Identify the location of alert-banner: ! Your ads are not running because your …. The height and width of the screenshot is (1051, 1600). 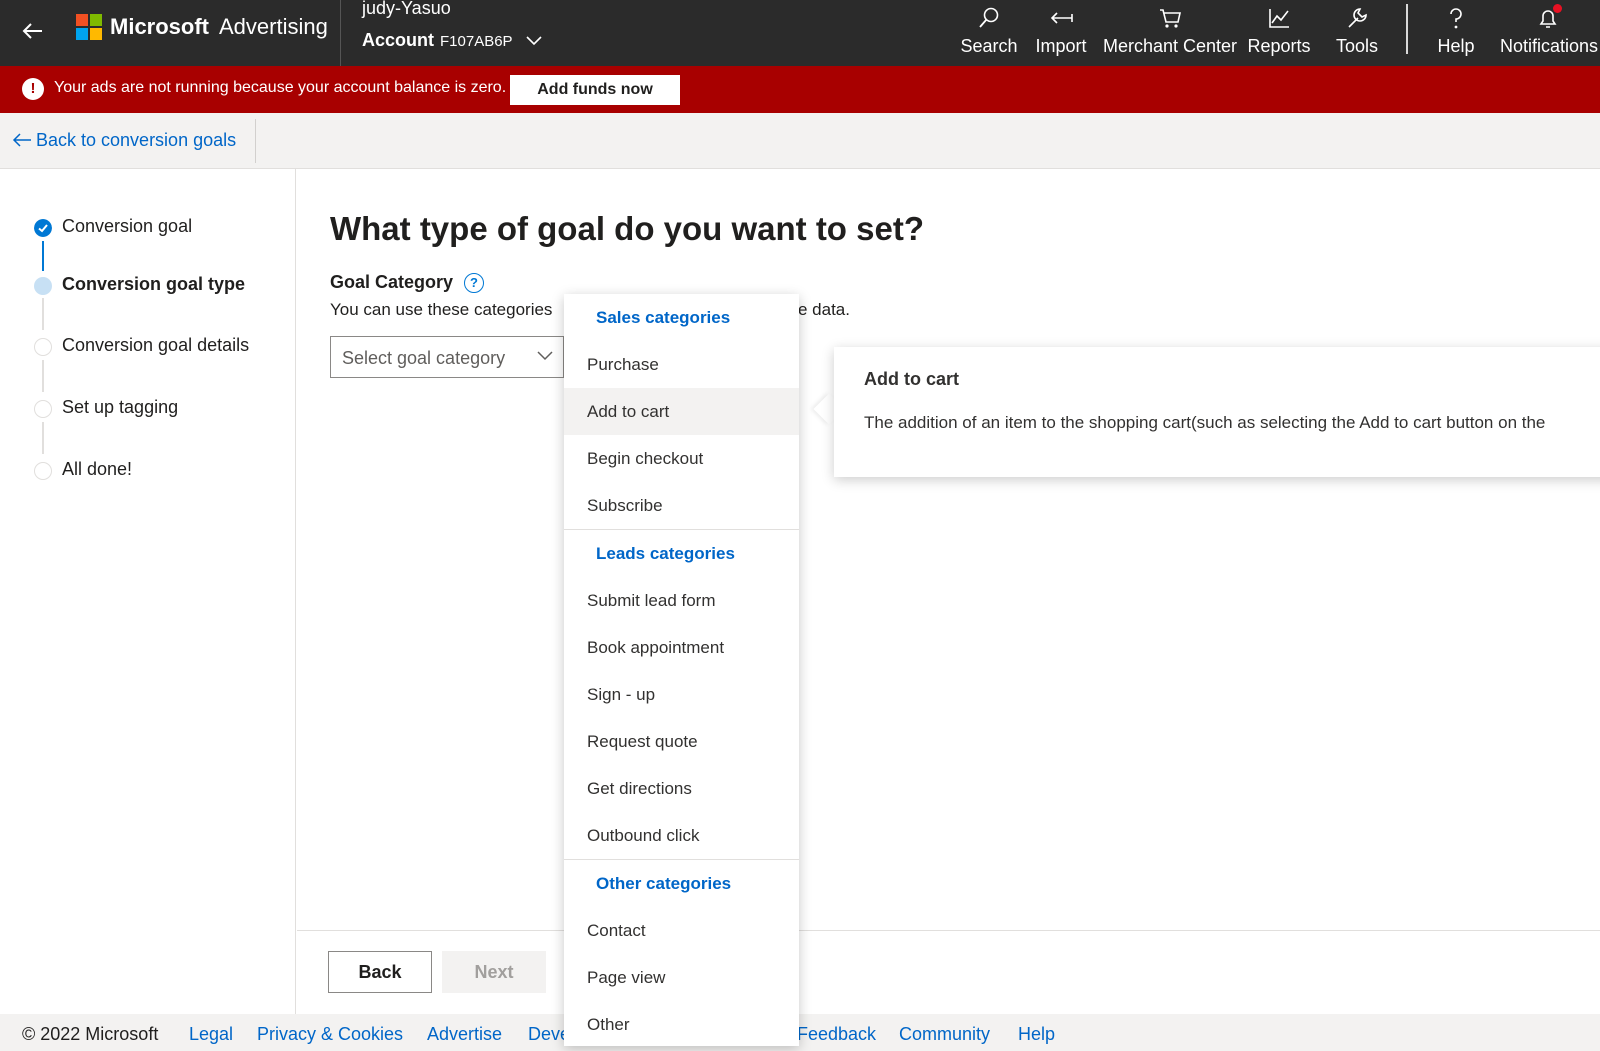
(800, 89).